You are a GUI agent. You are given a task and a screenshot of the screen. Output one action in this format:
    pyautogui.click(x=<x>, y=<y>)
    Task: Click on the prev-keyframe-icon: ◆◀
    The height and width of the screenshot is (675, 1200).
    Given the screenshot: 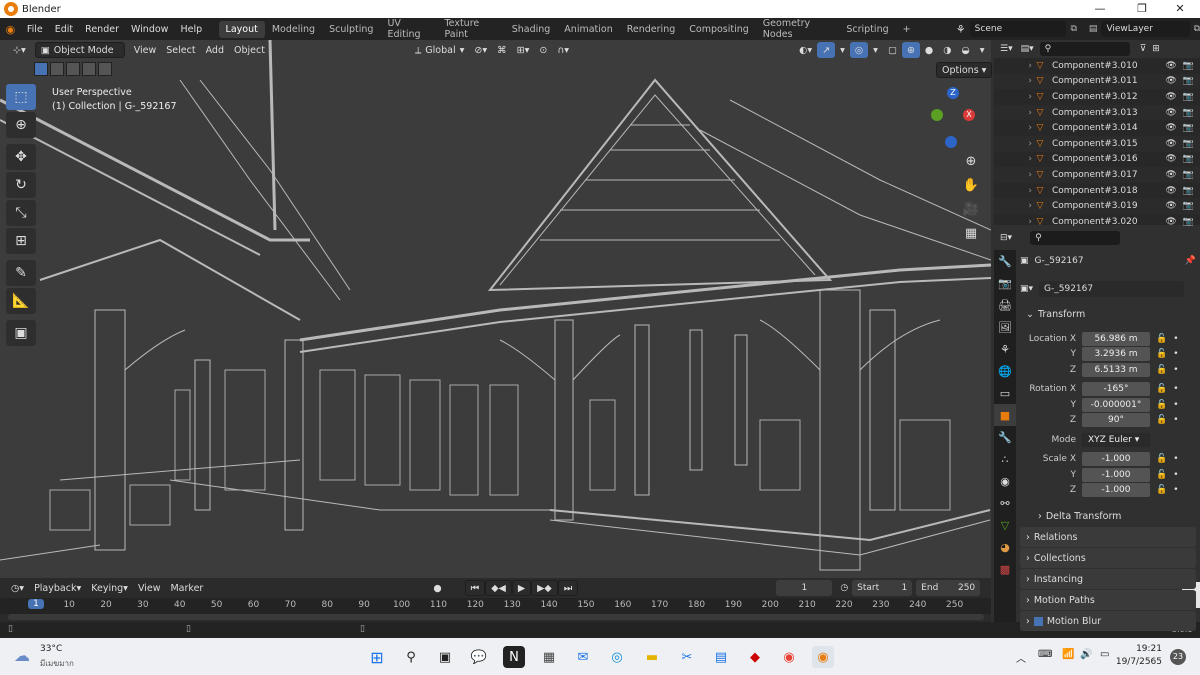 What is the action you would take?
    pyautogui.click(x=498, y=588)
    